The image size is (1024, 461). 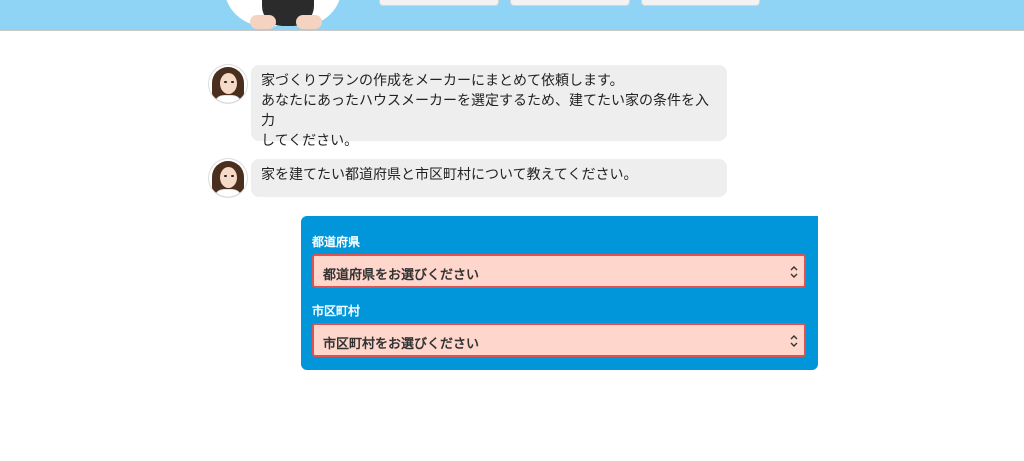 What do you see at coordinates (336, 242) in the screenshot?
I see `prefecture-label: 都道府県` at bounding box center [336, 242].